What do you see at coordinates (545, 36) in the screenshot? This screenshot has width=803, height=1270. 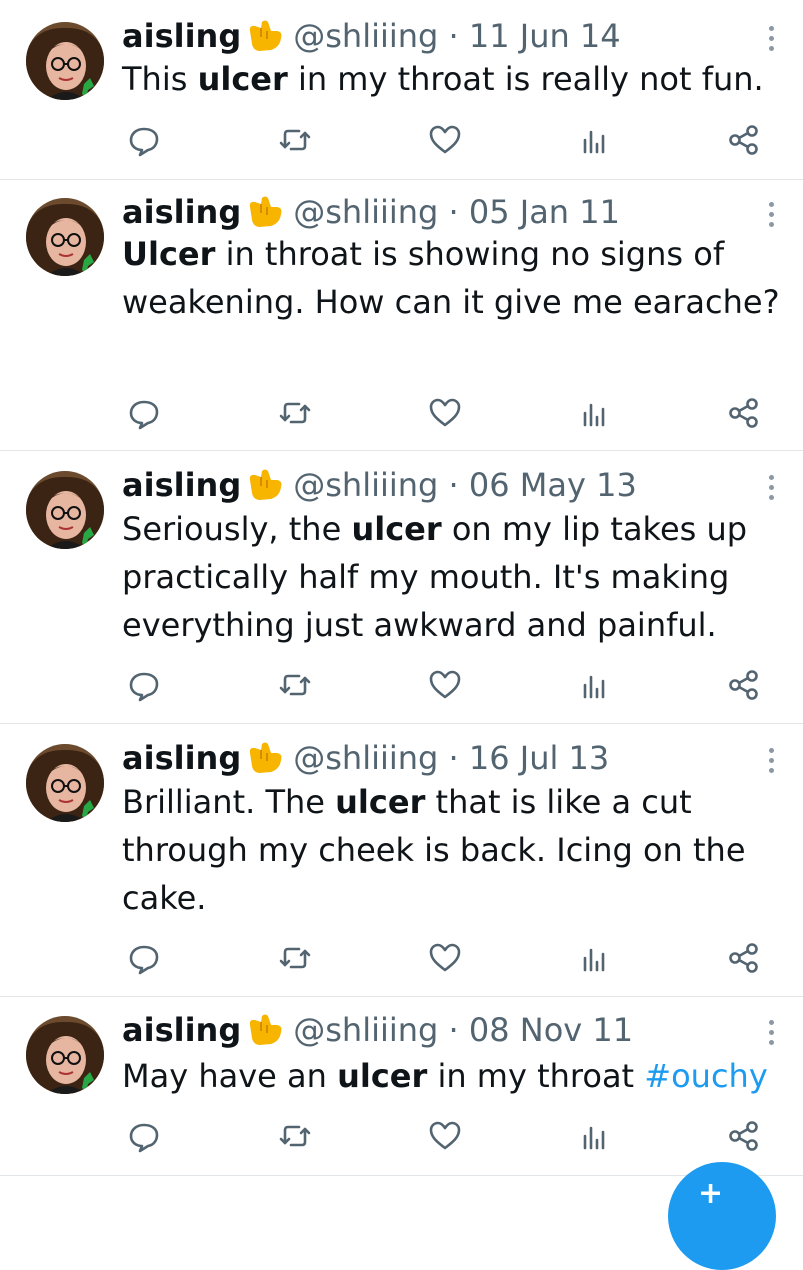 I see `tweet-date: 11 Jun 14` at bounding box center [545, 36].